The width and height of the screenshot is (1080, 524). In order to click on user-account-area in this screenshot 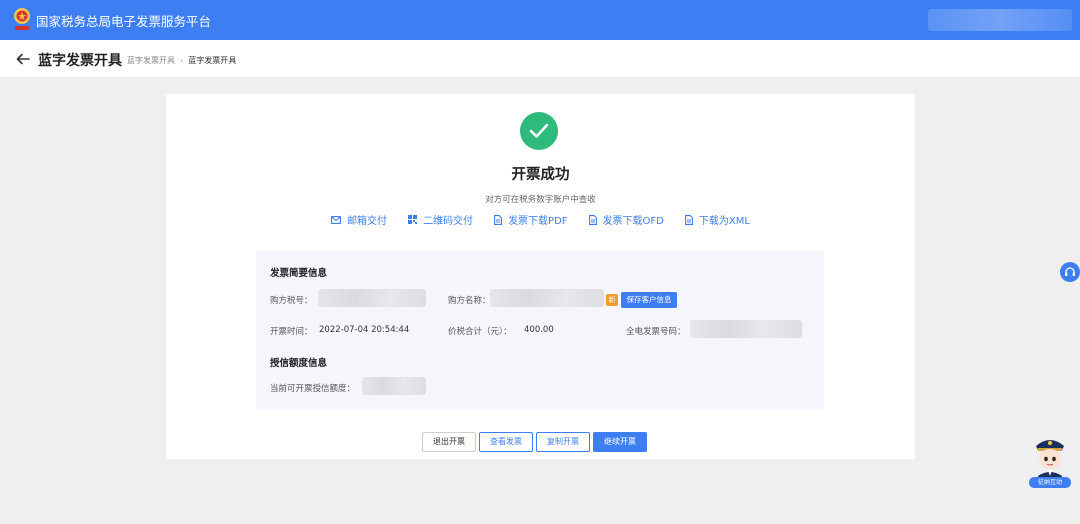, I will do `click(1000, 20)`.